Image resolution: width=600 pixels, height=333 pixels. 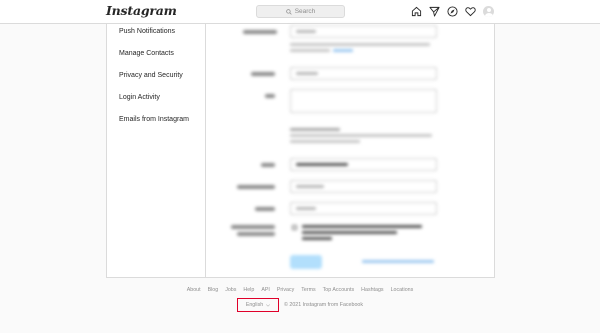 I want to click on activity-heart-icon, so click(x=470, y=11).